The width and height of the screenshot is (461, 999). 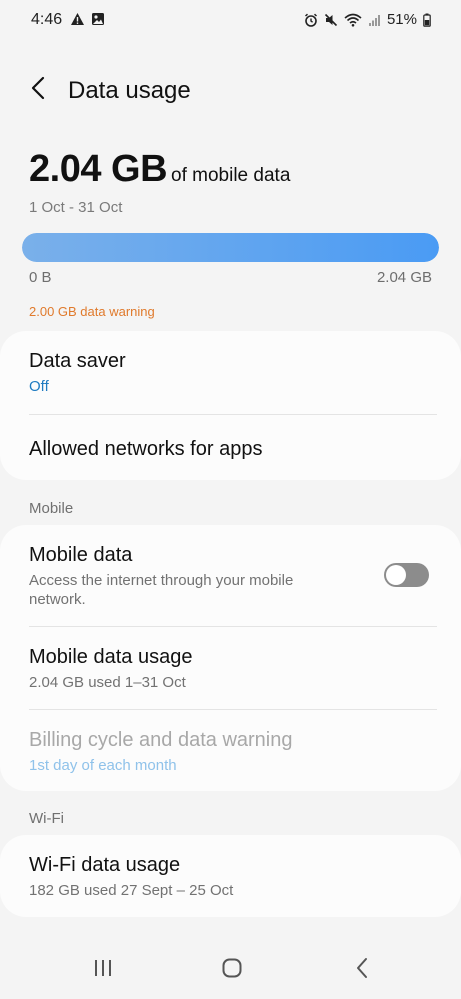 I want to click on wifi-data-usage-title: Wi-Fi data usage, so click(x=105, y=865).